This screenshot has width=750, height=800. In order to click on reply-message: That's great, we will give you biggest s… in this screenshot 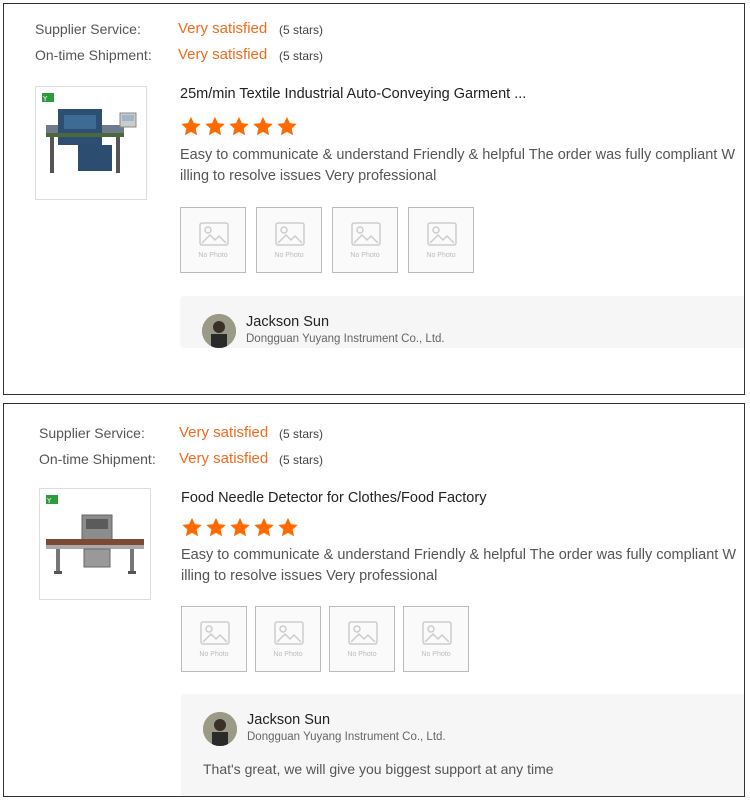, I will do `click(378, 769)`.